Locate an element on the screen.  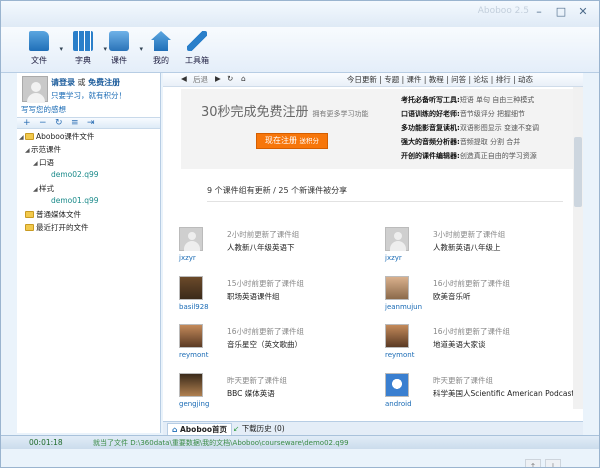
banner-headline-small: 拥有更多学习功能 is located at coordinates (340, 114).